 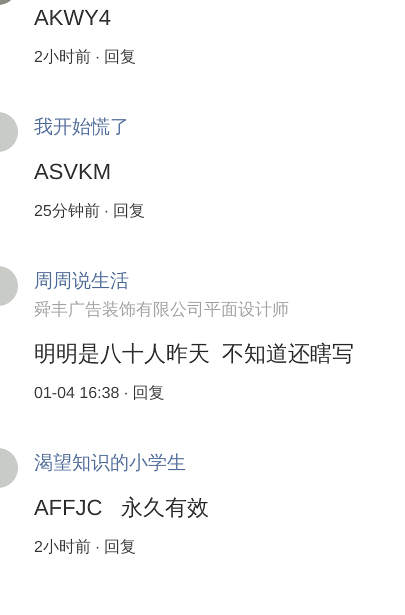 I want to click on username-link: 周周说生活, so click(x=194, y=282).